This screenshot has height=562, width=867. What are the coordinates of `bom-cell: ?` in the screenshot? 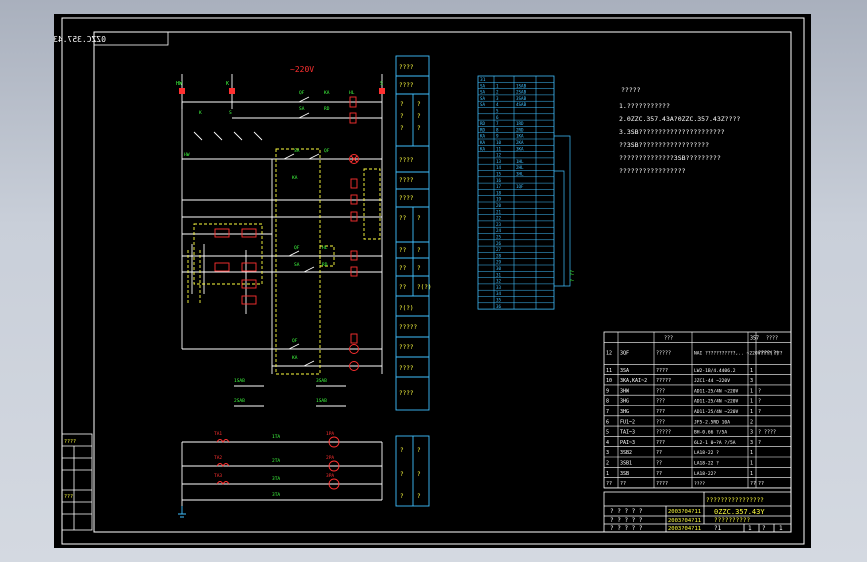 It's located at (759, 412).